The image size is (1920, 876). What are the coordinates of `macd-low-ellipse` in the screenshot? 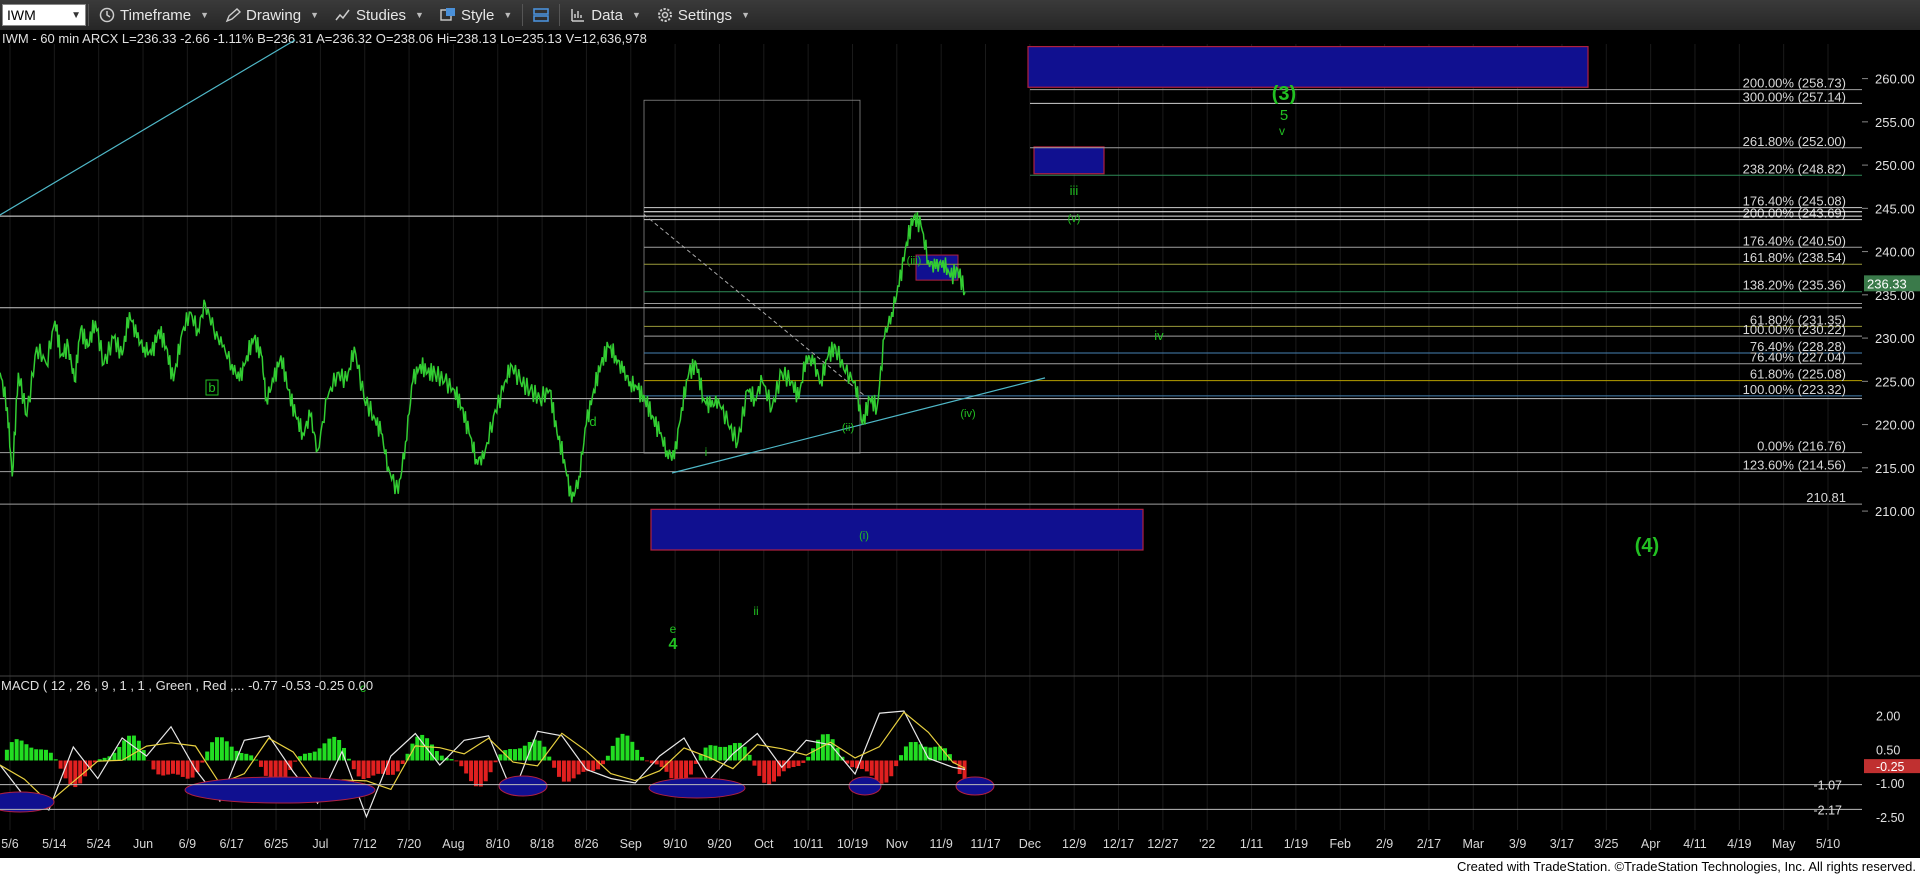 It's located at (865, 786).